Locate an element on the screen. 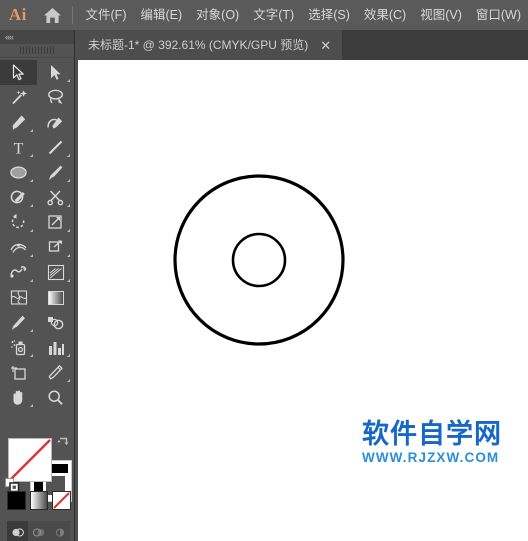 The width and height of the screenshot is (528, 541). menu-item-view: 视图(V) is located at coordinates (441, 15).